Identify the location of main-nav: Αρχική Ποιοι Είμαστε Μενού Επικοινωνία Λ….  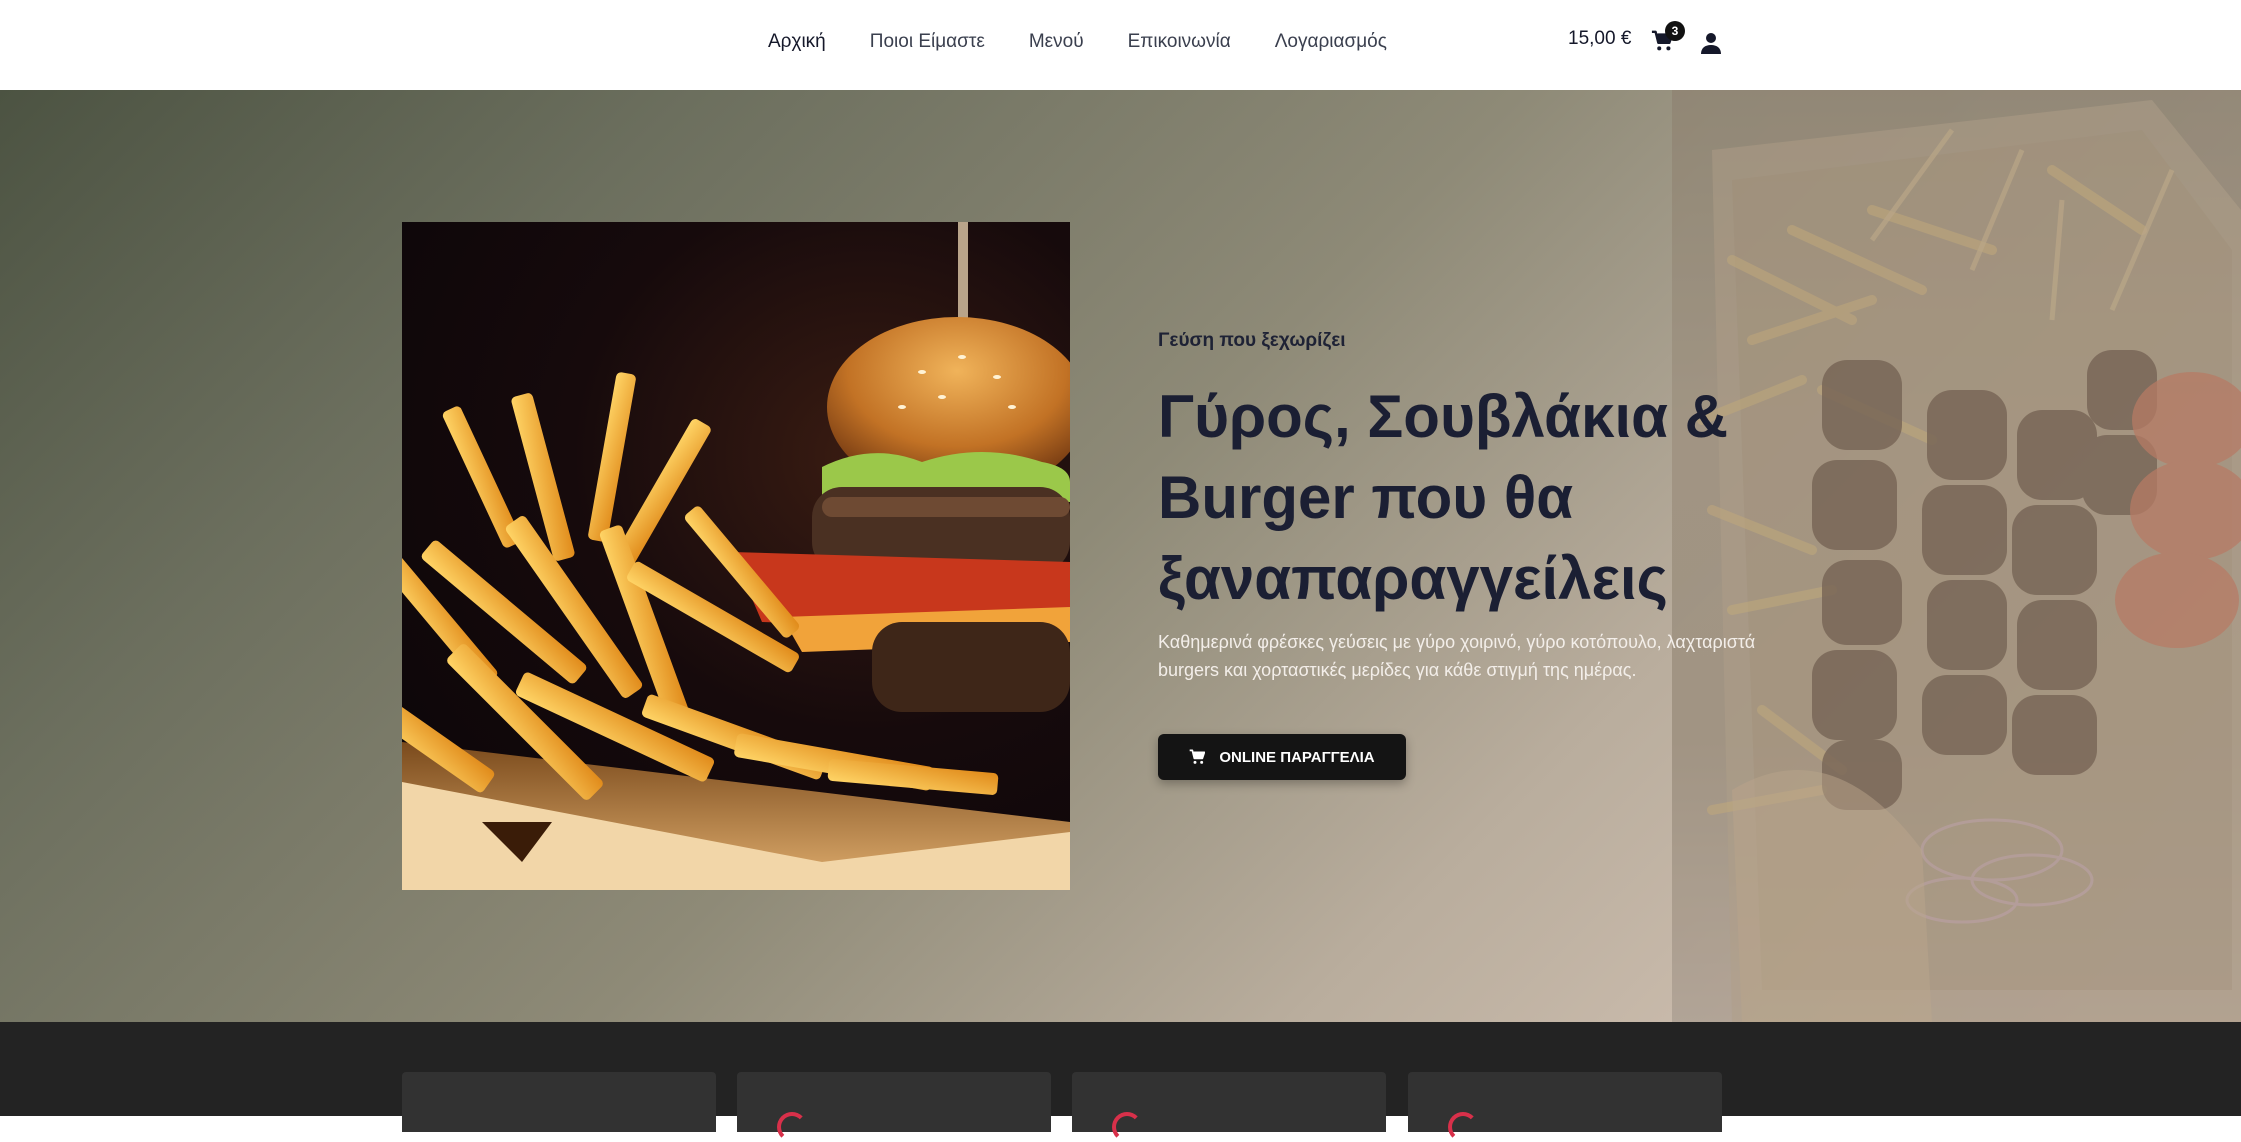
(1077, 42).